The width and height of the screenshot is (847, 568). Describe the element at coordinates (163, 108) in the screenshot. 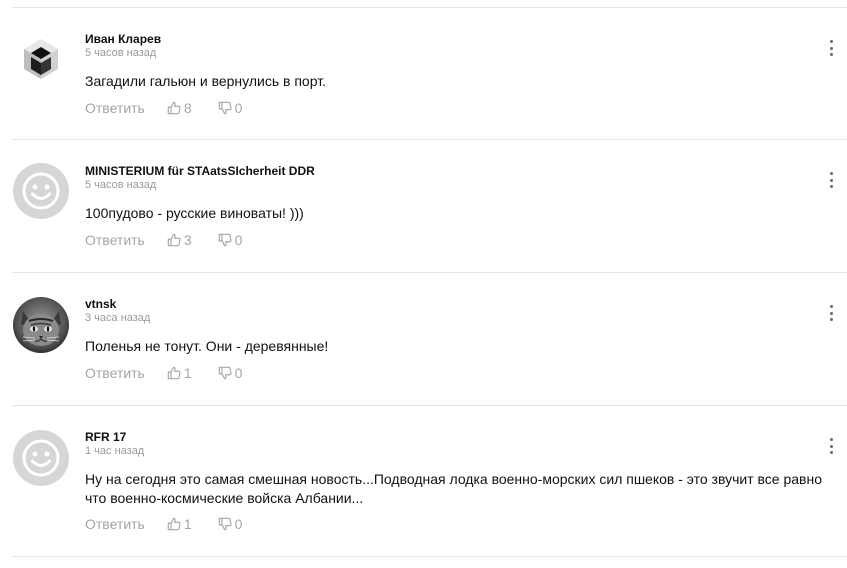

I see `comment-actions: Ответить 8 0` at that location.